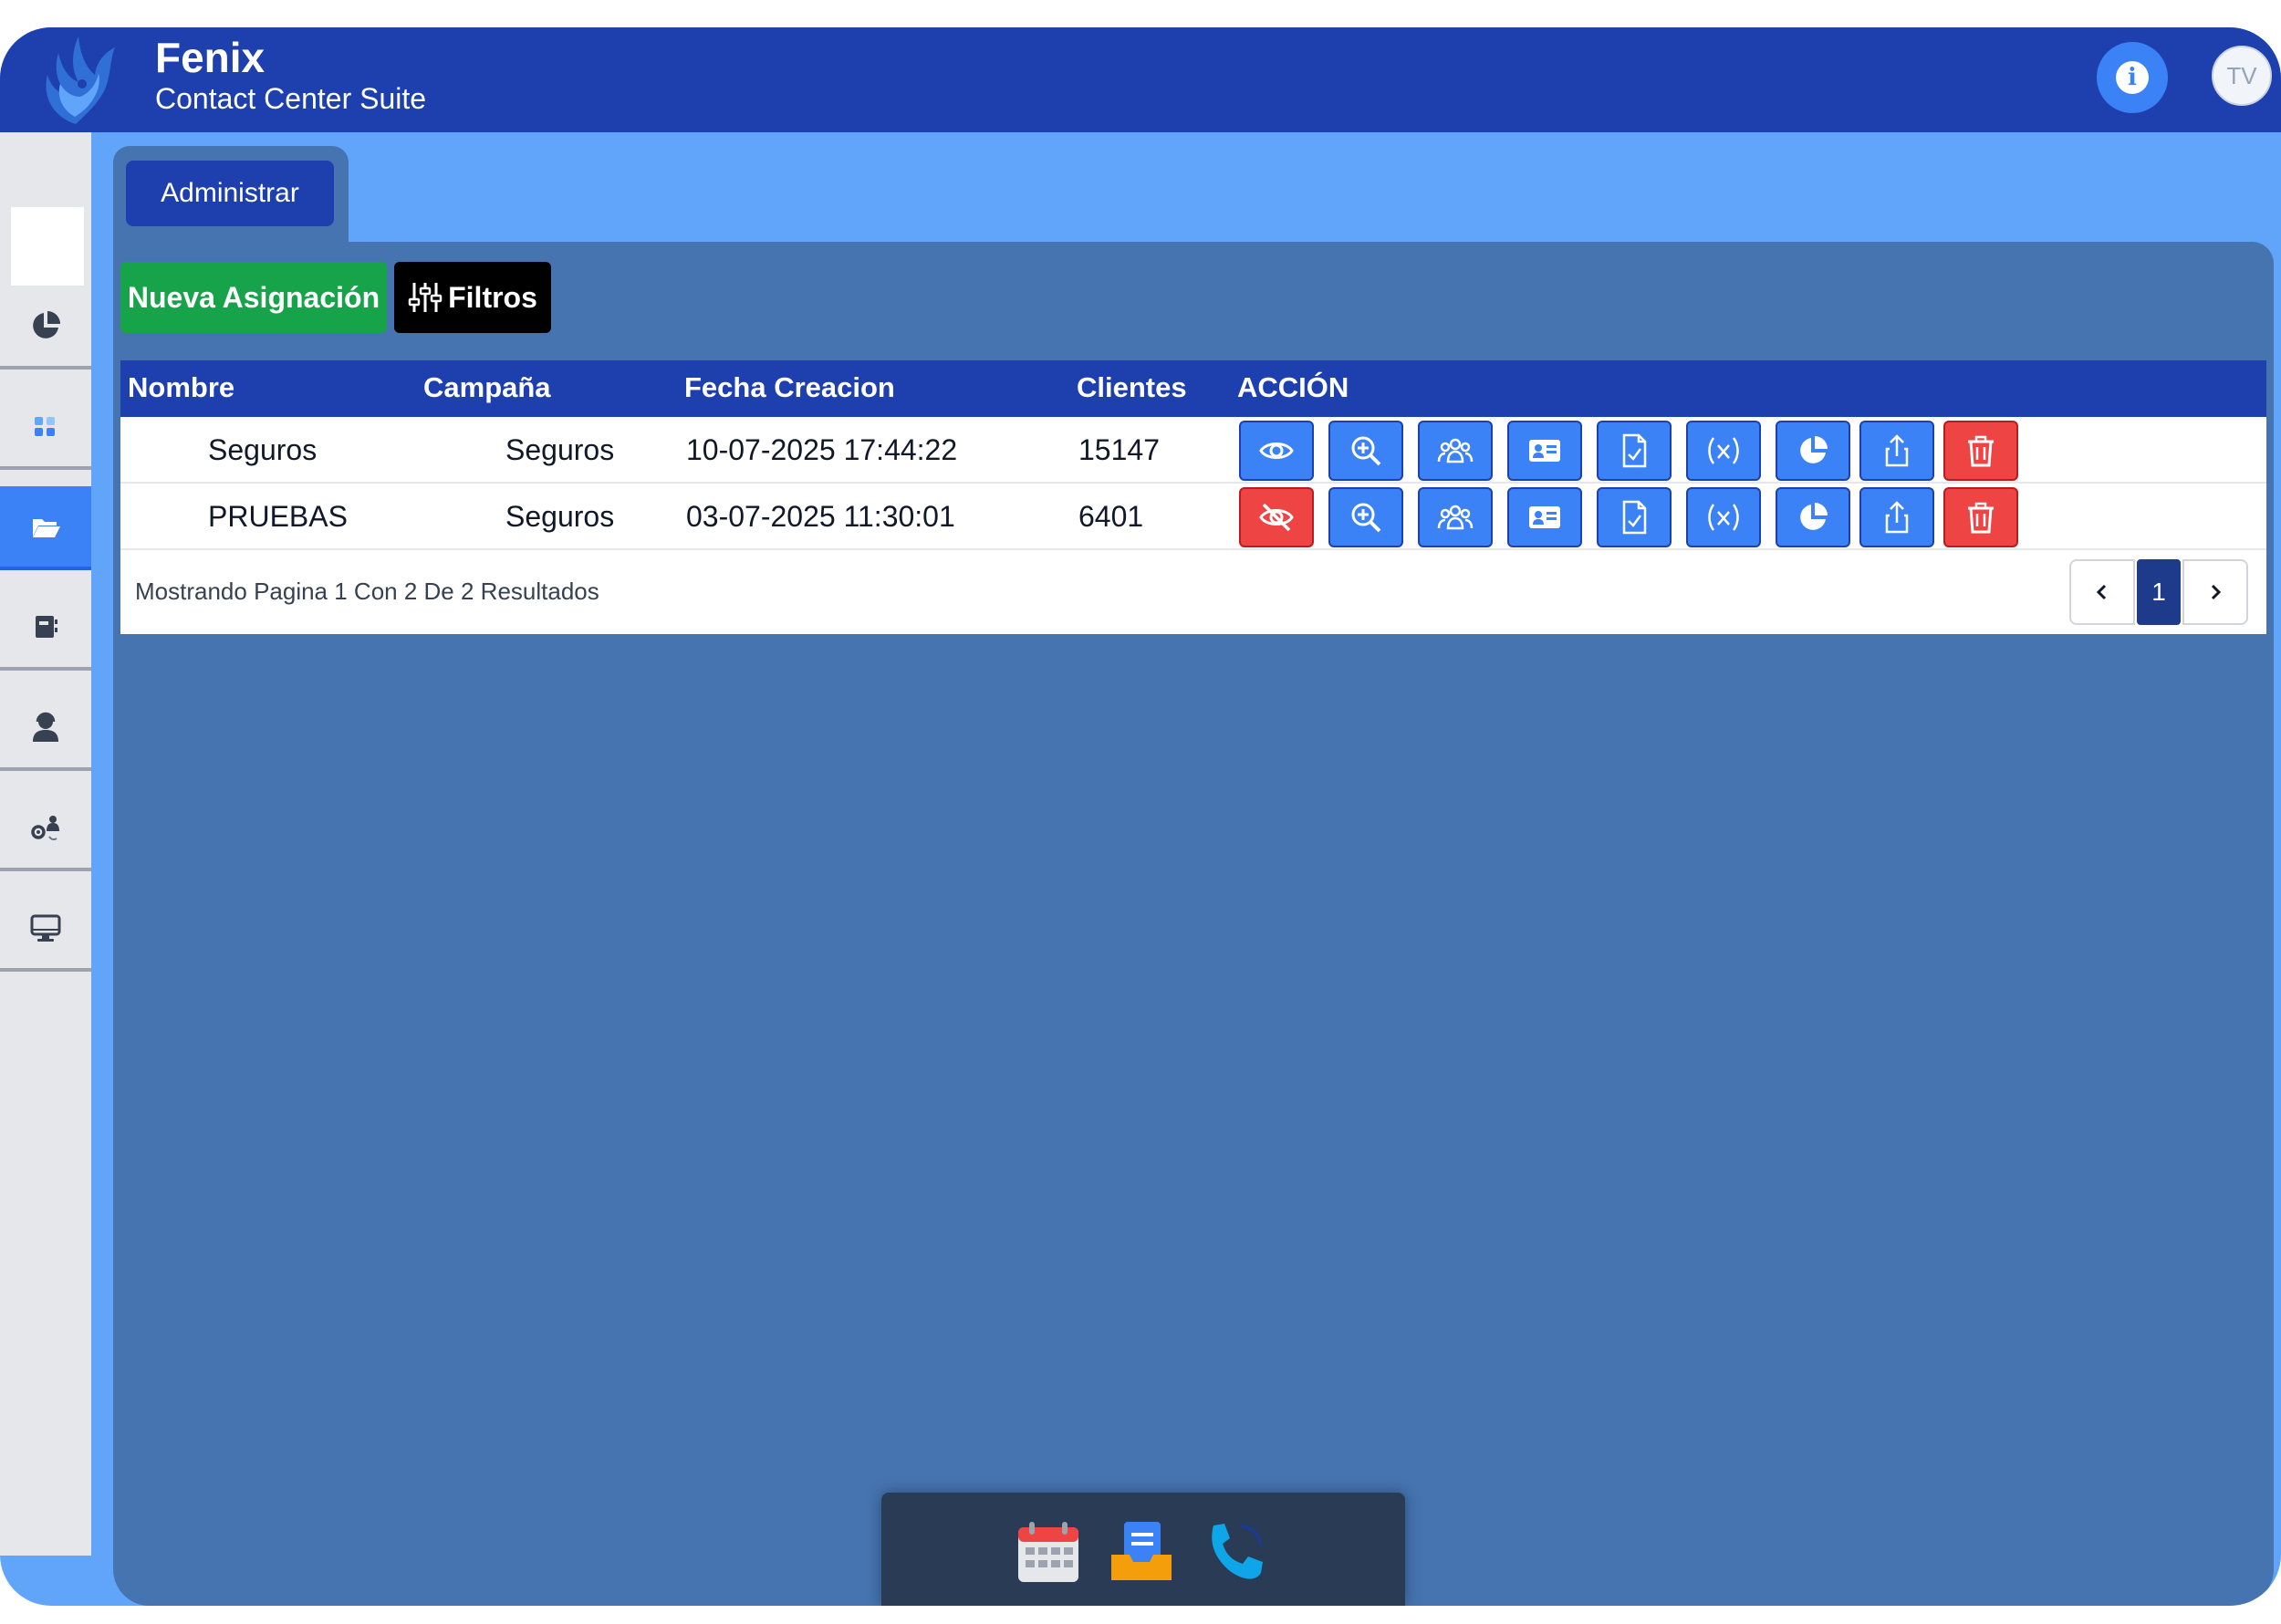  Describe the element at coordinates (47, 251) in the screenshot. I see `sidebar-logo-placeholder` at that location.